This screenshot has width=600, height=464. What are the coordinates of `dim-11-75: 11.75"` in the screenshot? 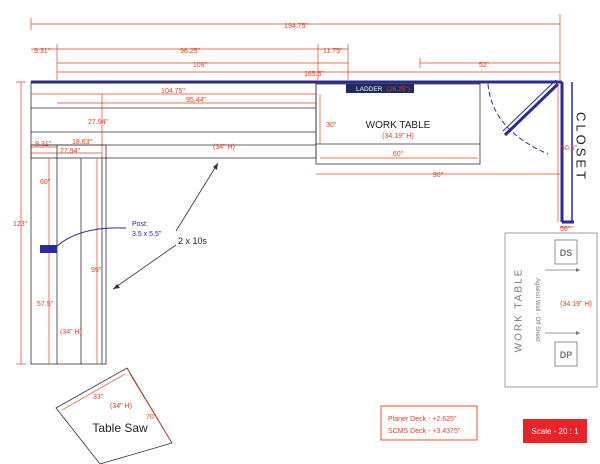 It's located at (333, 51).